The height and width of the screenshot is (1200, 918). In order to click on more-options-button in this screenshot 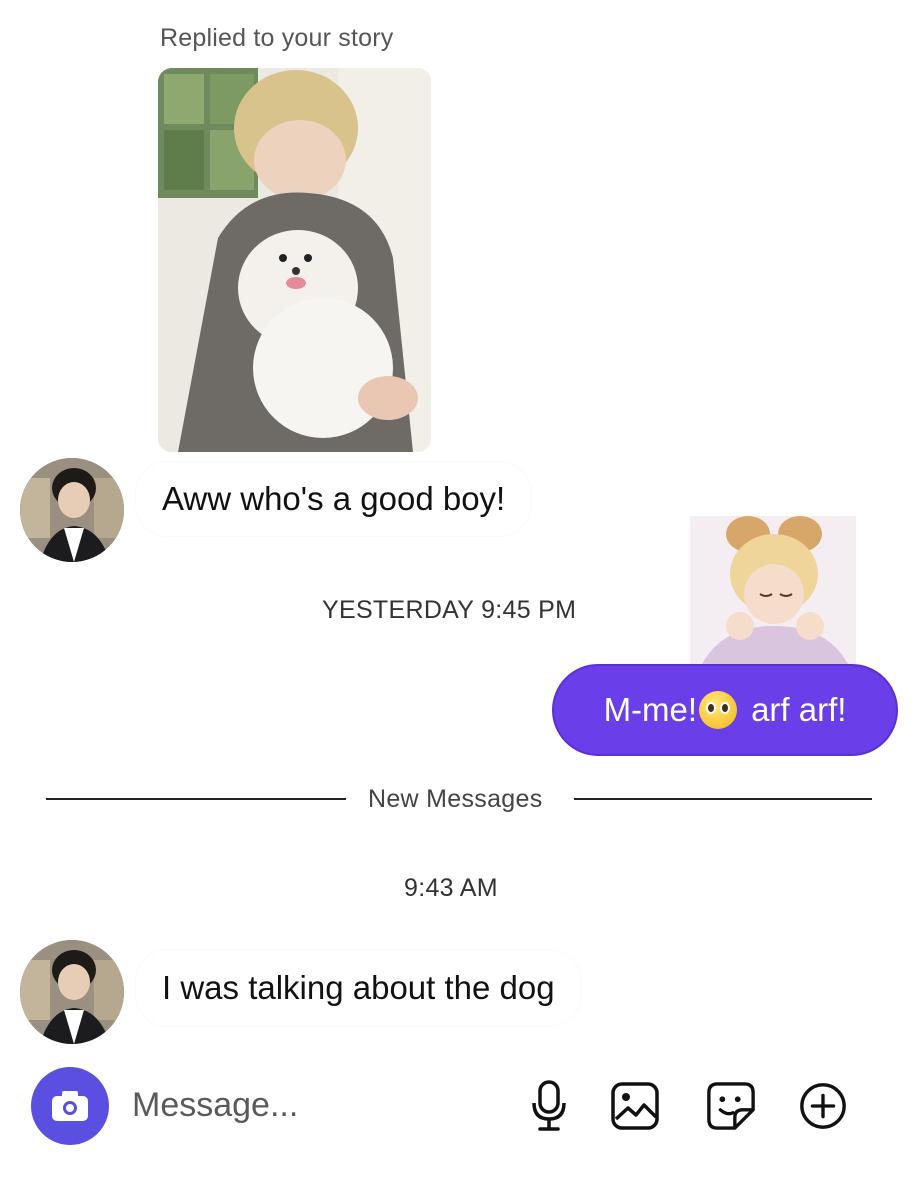, I will do `click(823, 1106)`.